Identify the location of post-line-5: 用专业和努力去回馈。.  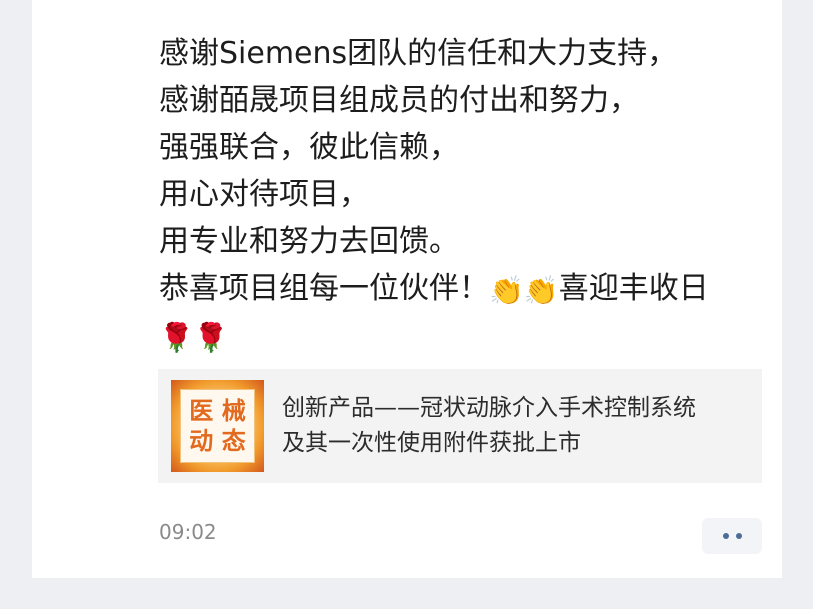
(309, 241).